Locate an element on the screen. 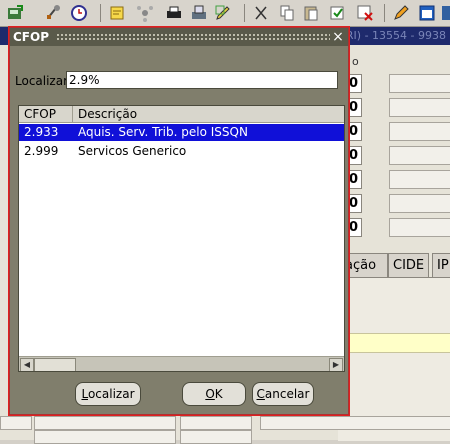 The image size is (450, 444). scroll-right-icon: ▶ is located at coordinates (336, 364).